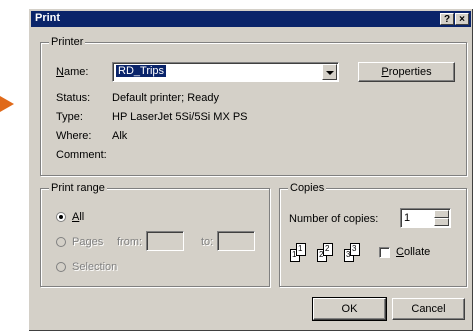 The width and height of the screenshot is (473, 331). I want to click on all-label: All, so click(78, 217).